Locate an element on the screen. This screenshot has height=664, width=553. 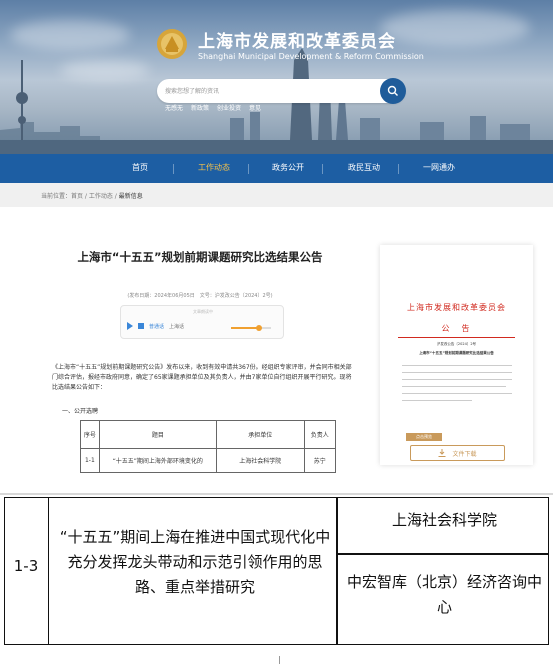
table-cell: 上海社会科学院 is located at coordinates (260, 460).